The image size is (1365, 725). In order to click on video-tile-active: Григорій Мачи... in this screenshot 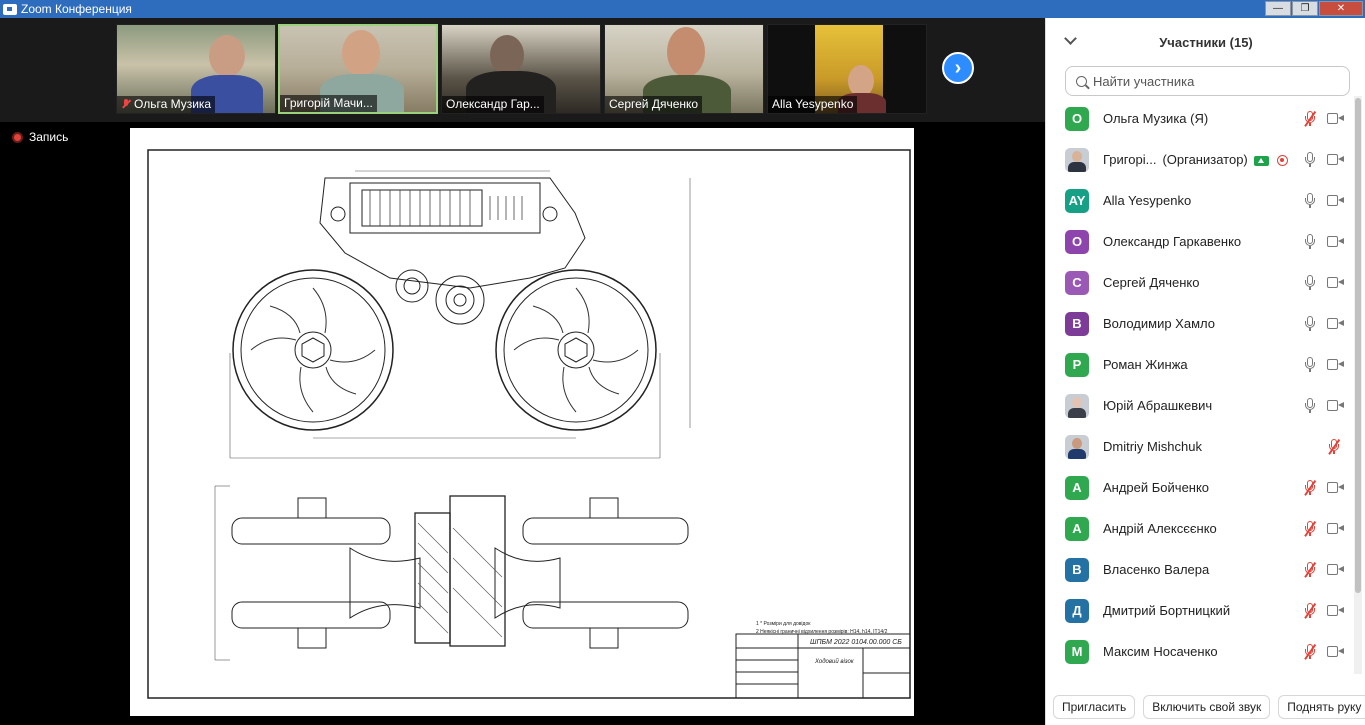, I will do `click(358, 69)`.